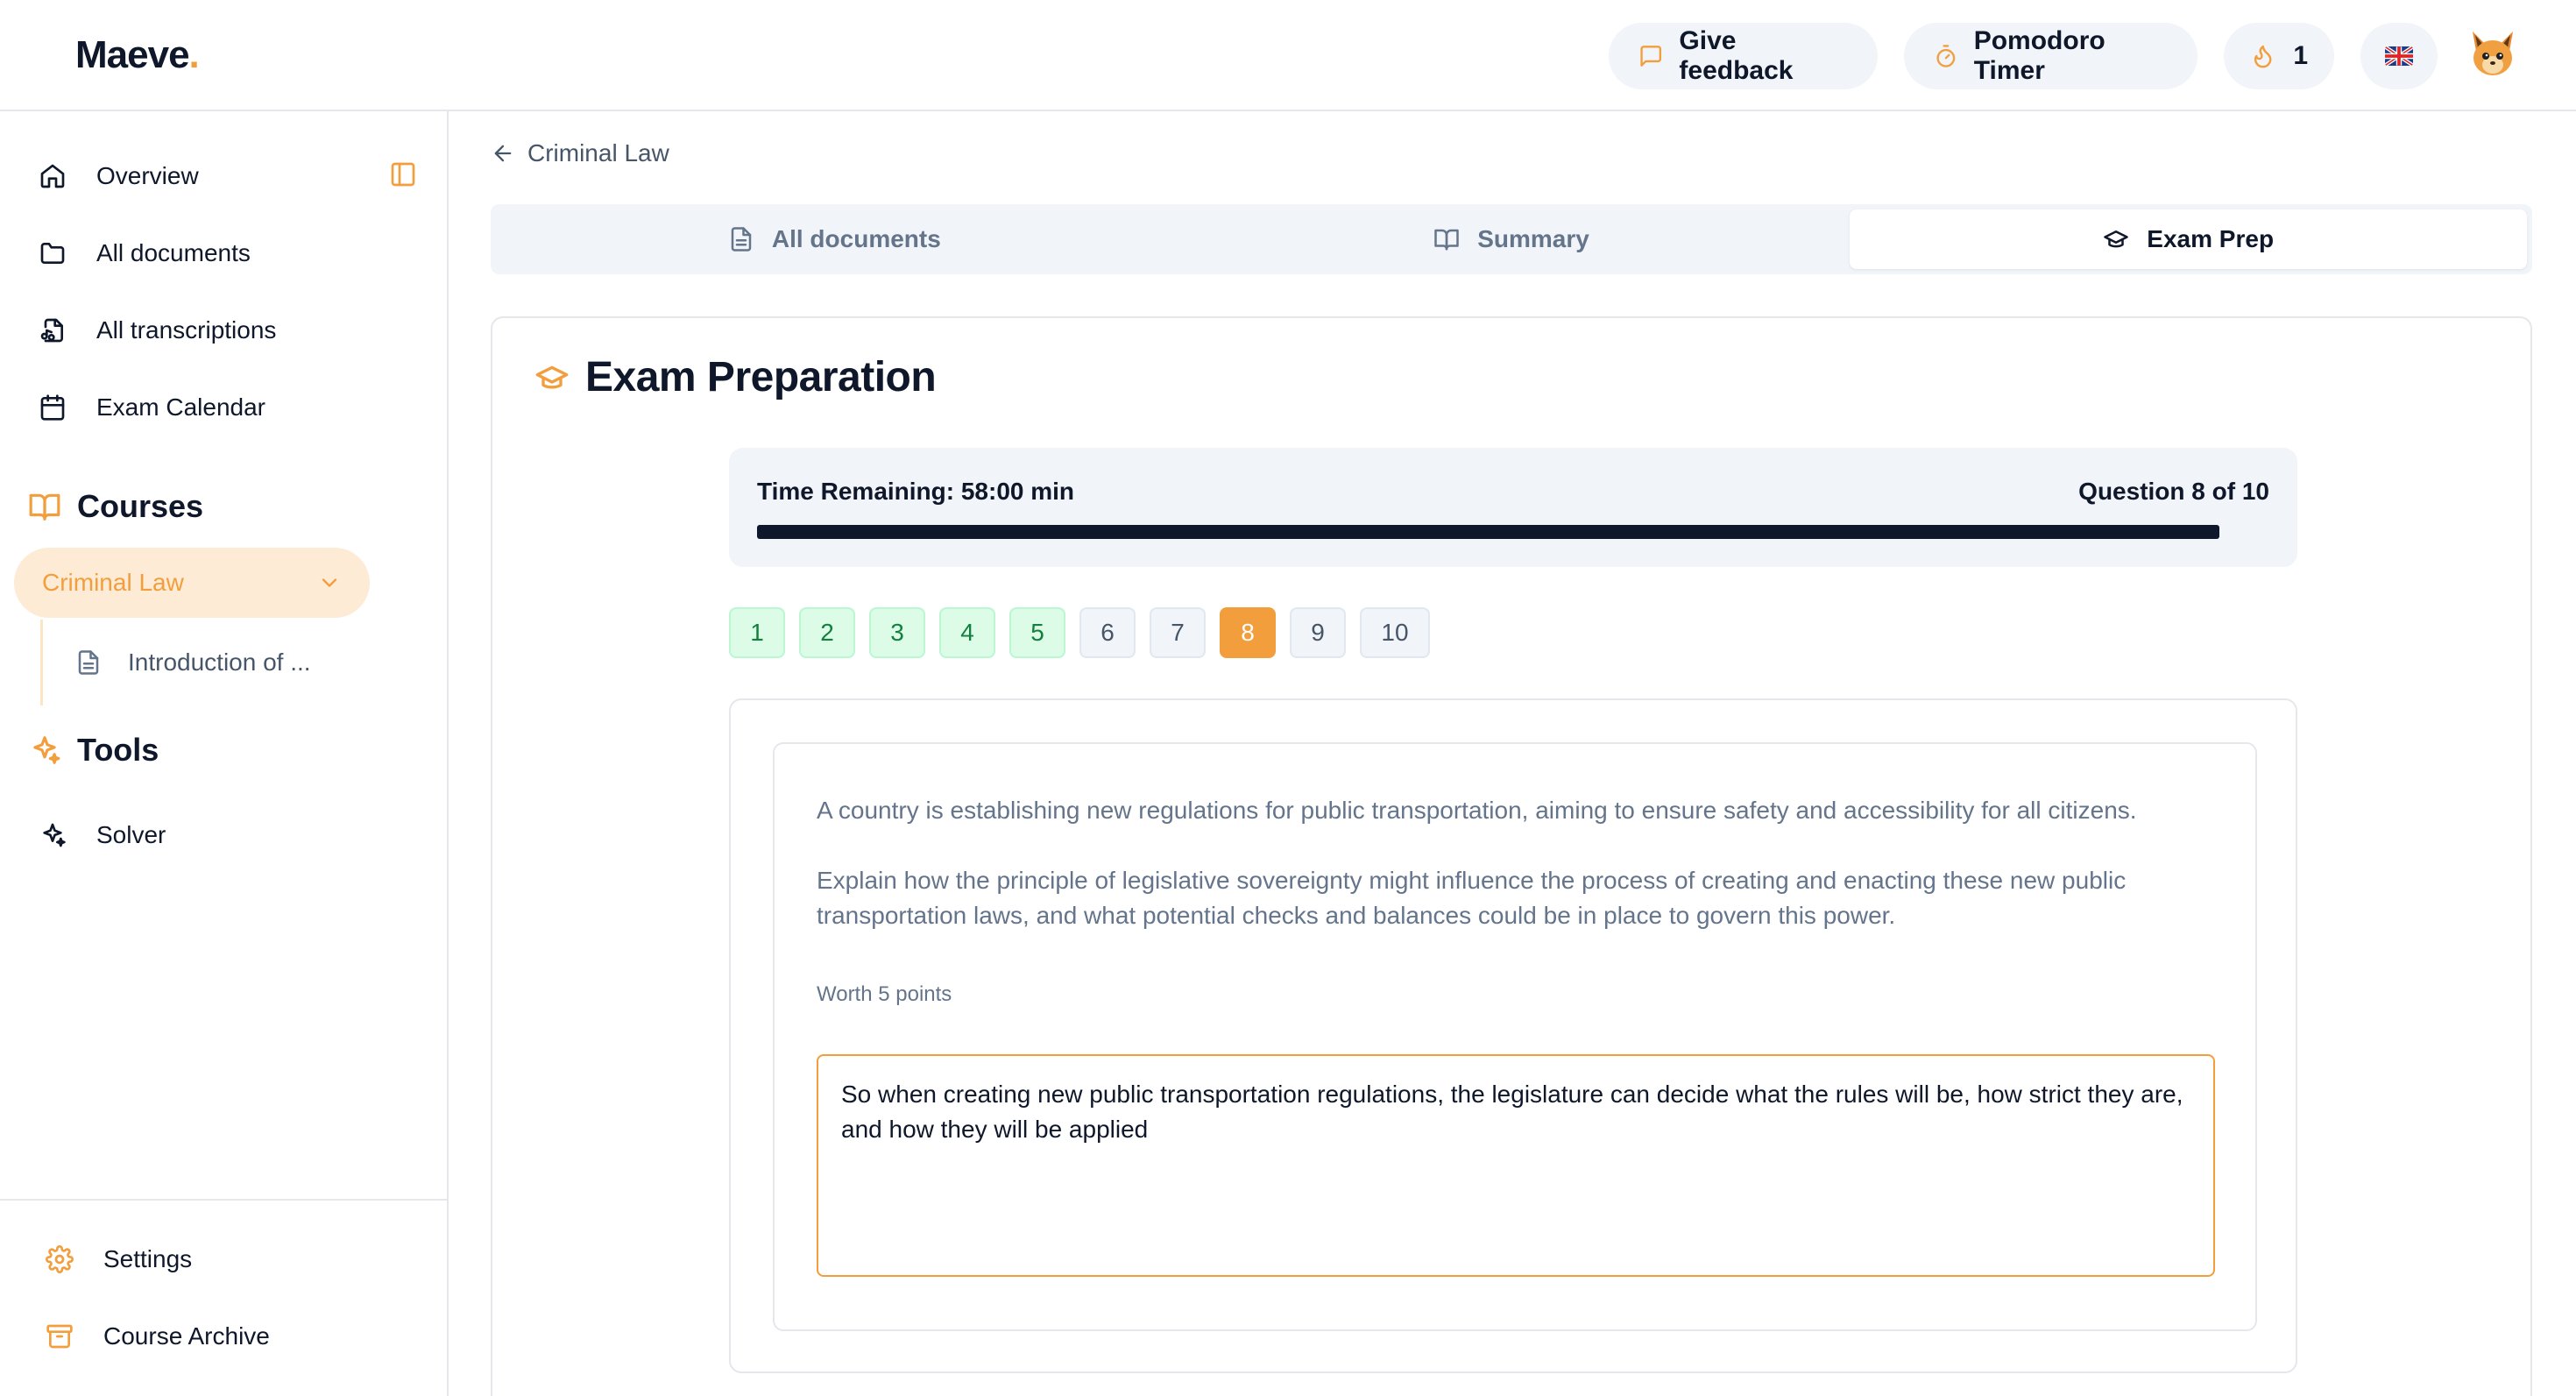 This screenshot has height=1396, width=2576. I want to click on tab-all-documents: All documents, so click(834, 239).